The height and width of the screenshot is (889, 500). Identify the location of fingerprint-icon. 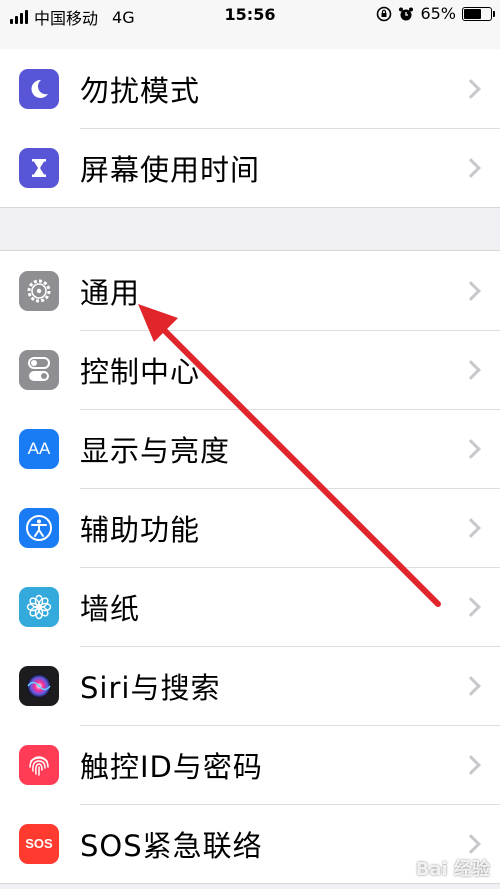
(39, 764).